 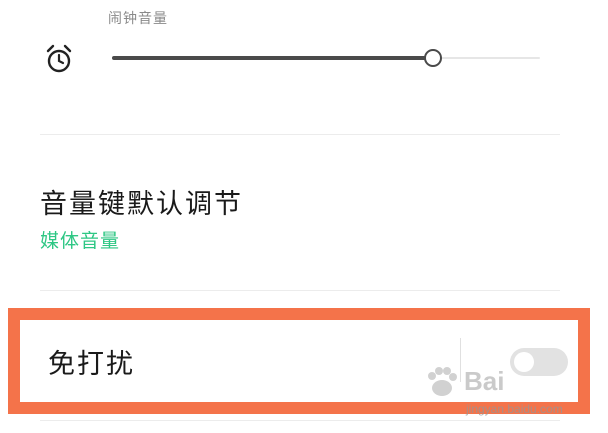 What do you see at coordinates (484, 381) in the screenshot?
I see `watermark-brand: Bai` at bounding box center [484, 381].